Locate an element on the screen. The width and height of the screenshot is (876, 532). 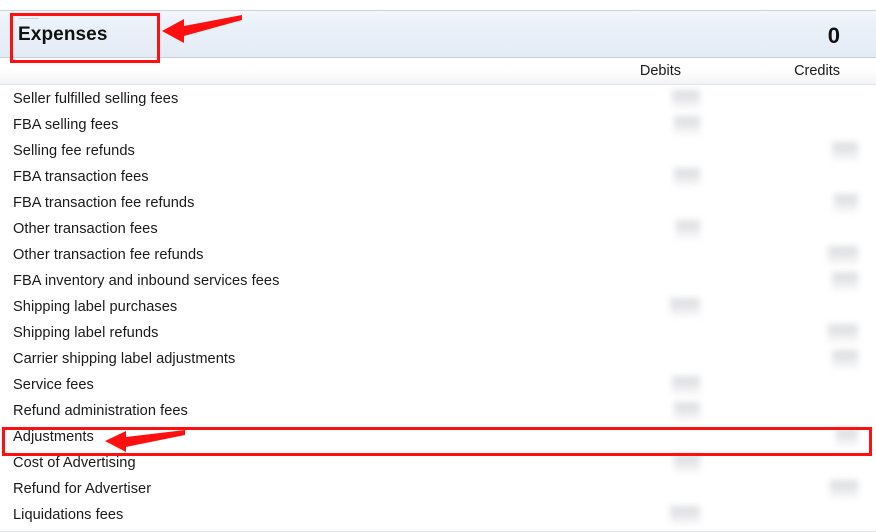
table-row: Refund administration fees is located at coordinates (438, 412).